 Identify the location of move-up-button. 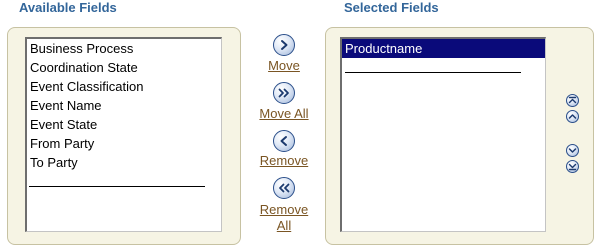
(572, 116).